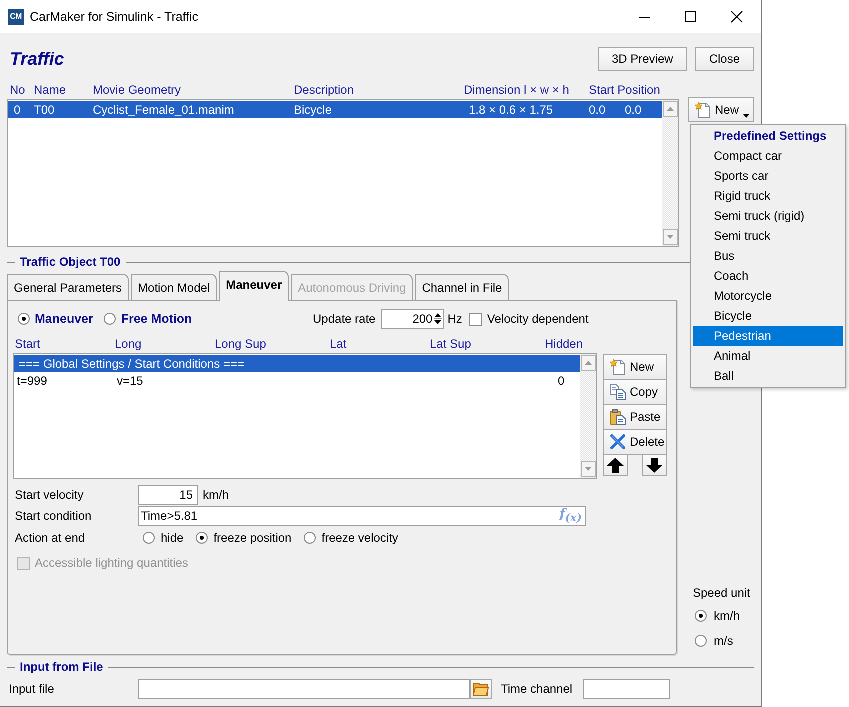 The width and height of the screenshot is (849, 707). Describe the element at coordinates (137, 90) in the screenshot. I see `column-header: Movie Geometry` at that location.